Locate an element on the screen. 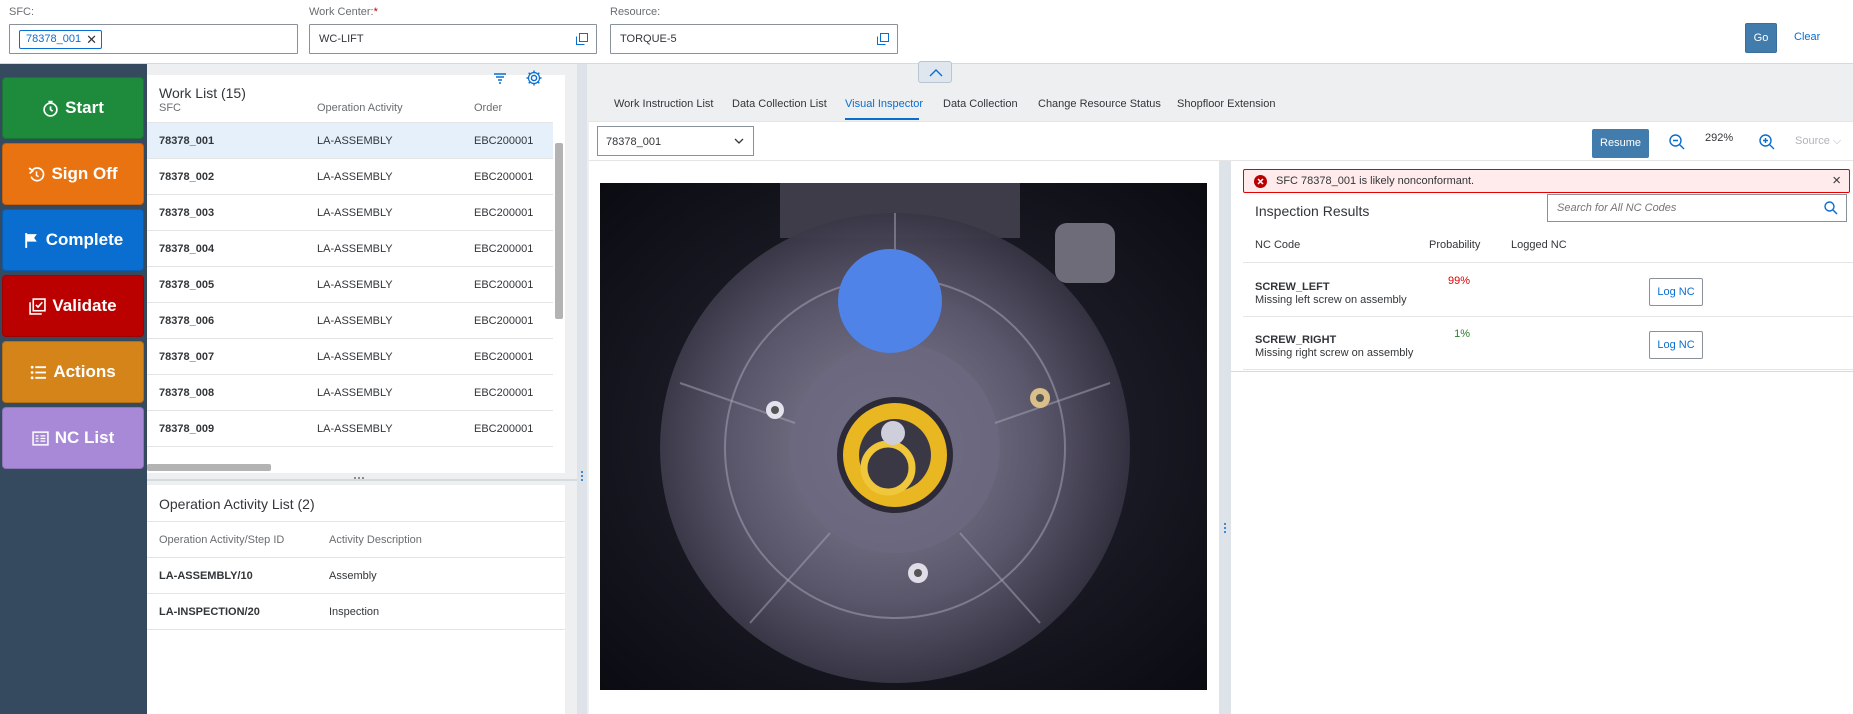 The height and width of the screenshot is (714, 1853). row-sfc: 78378_005 is located at coordinates (187, 285).